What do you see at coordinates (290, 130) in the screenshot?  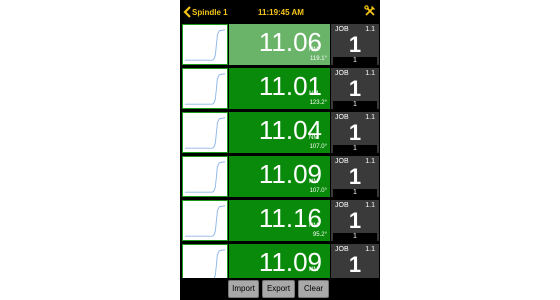 I see `torque-value: 11.04` at bounding box center [290, 130].